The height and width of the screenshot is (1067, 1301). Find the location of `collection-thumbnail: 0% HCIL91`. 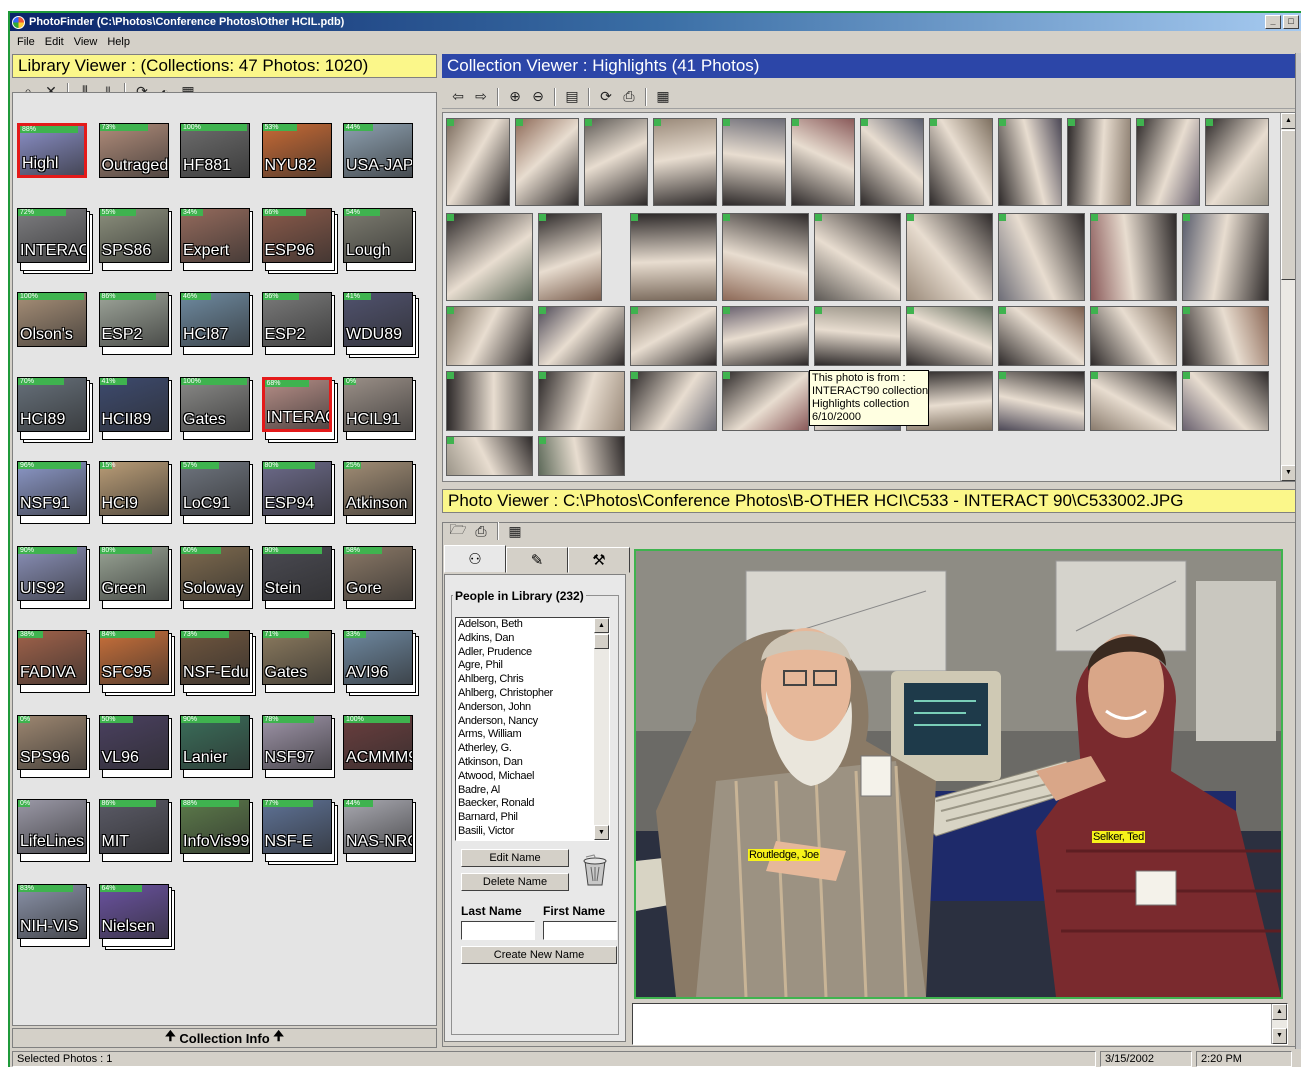

collection-thumbnail: 0% HCIL91 is located at coordinates (378, 404).